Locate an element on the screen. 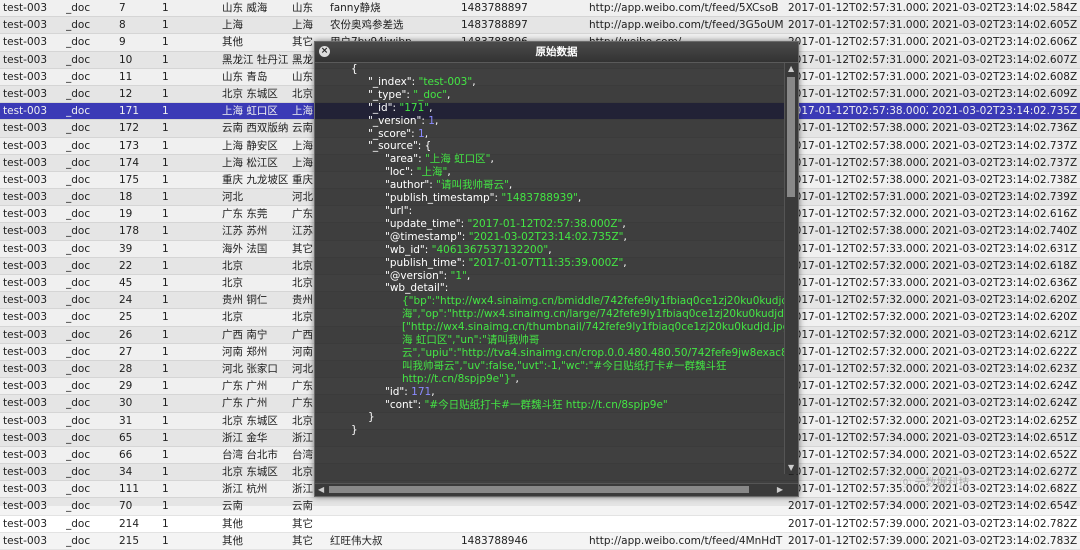 The width and height of the screenshot is (1080, 550). json-token: "wb_detail" is located at coordinates (415, 288).